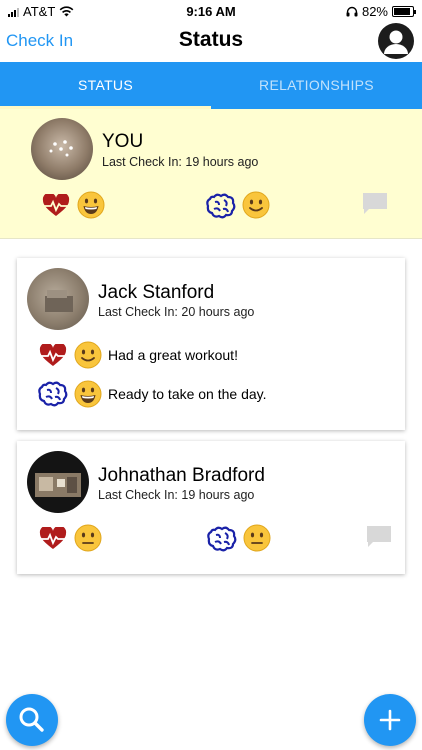  I want to click on headphones-icon, so click(352, 11).